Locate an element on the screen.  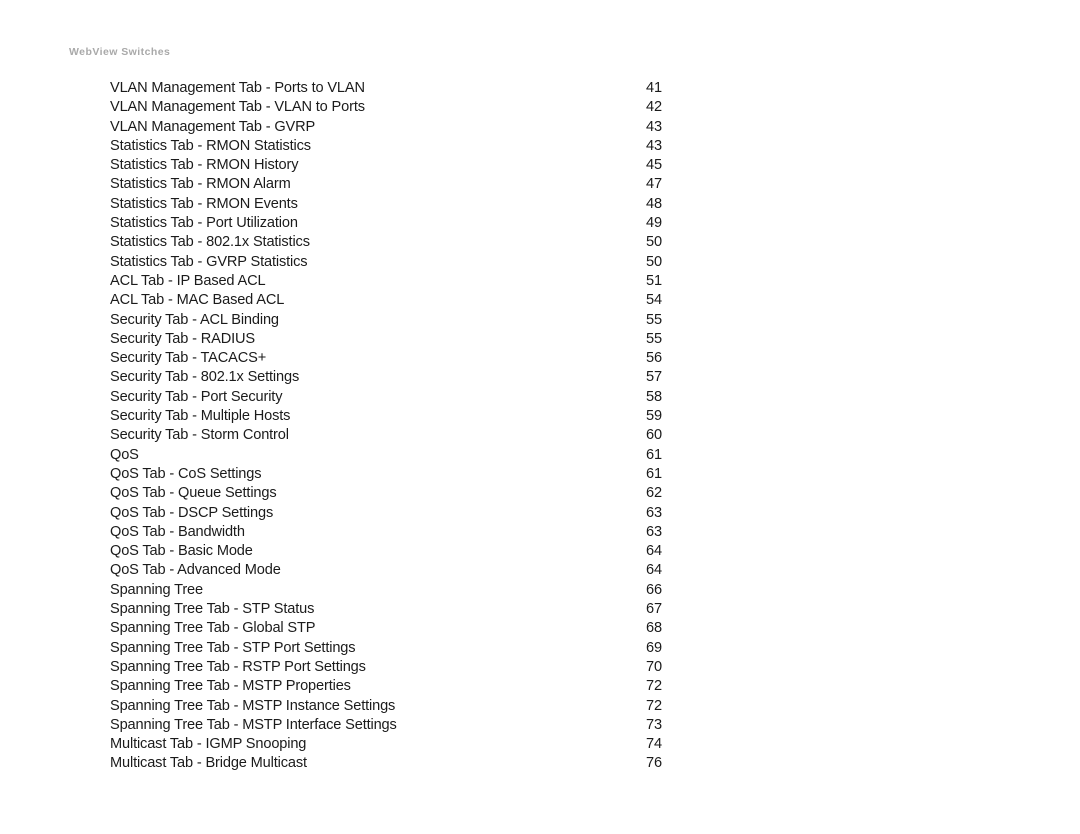
toc-entry: Spanning Tree Tab - MSTP Properties 72 is located at coordinates (420, 686).